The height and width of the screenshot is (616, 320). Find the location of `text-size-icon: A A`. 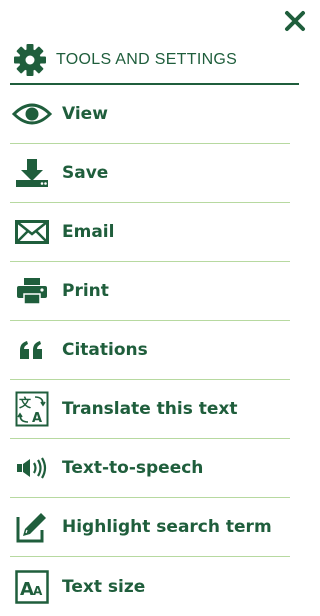

text-size-icon: A A is located at coordinates (32, 587).